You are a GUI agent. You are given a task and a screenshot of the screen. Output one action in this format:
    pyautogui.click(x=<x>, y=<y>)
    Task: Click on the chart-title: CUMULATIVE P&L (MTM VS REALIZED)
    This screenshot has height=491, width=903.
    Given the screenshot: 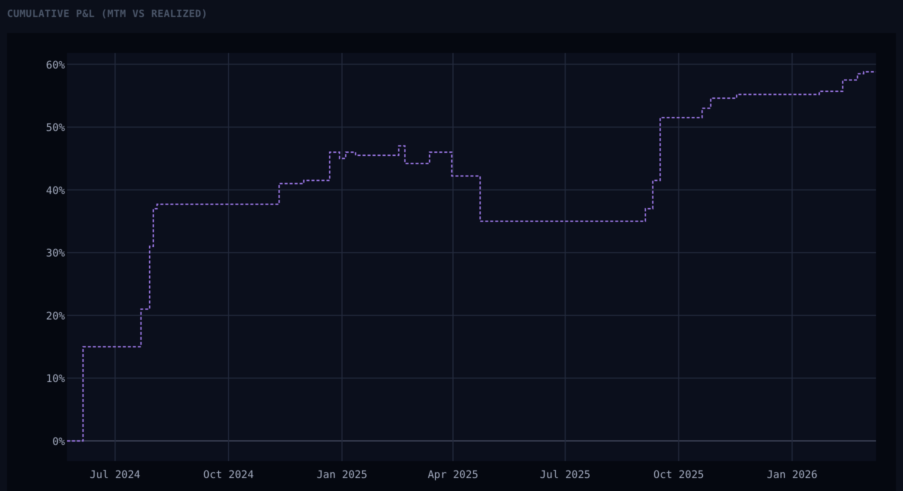 What is the action you would take?
    pyautogui.click(x=107, y=15)
    